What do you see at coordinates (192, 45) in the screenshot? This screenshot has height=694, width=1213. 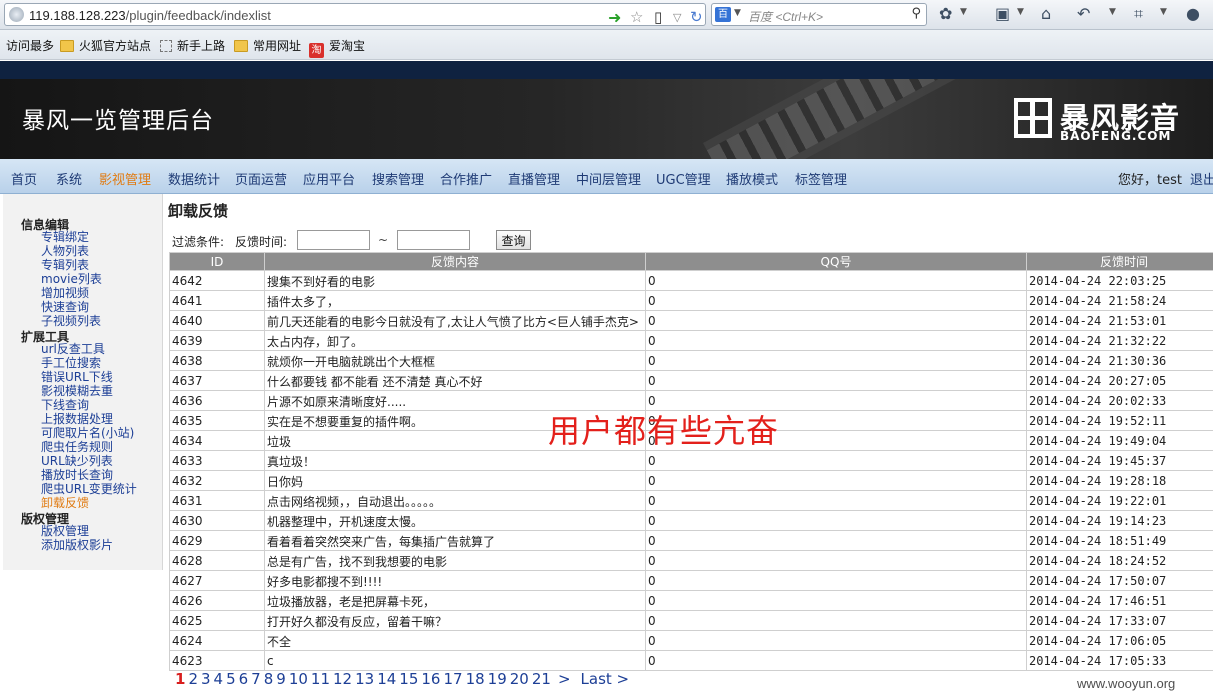 I see `bookmark-getting-started: 新手上路` at bounding box center [192, 45].